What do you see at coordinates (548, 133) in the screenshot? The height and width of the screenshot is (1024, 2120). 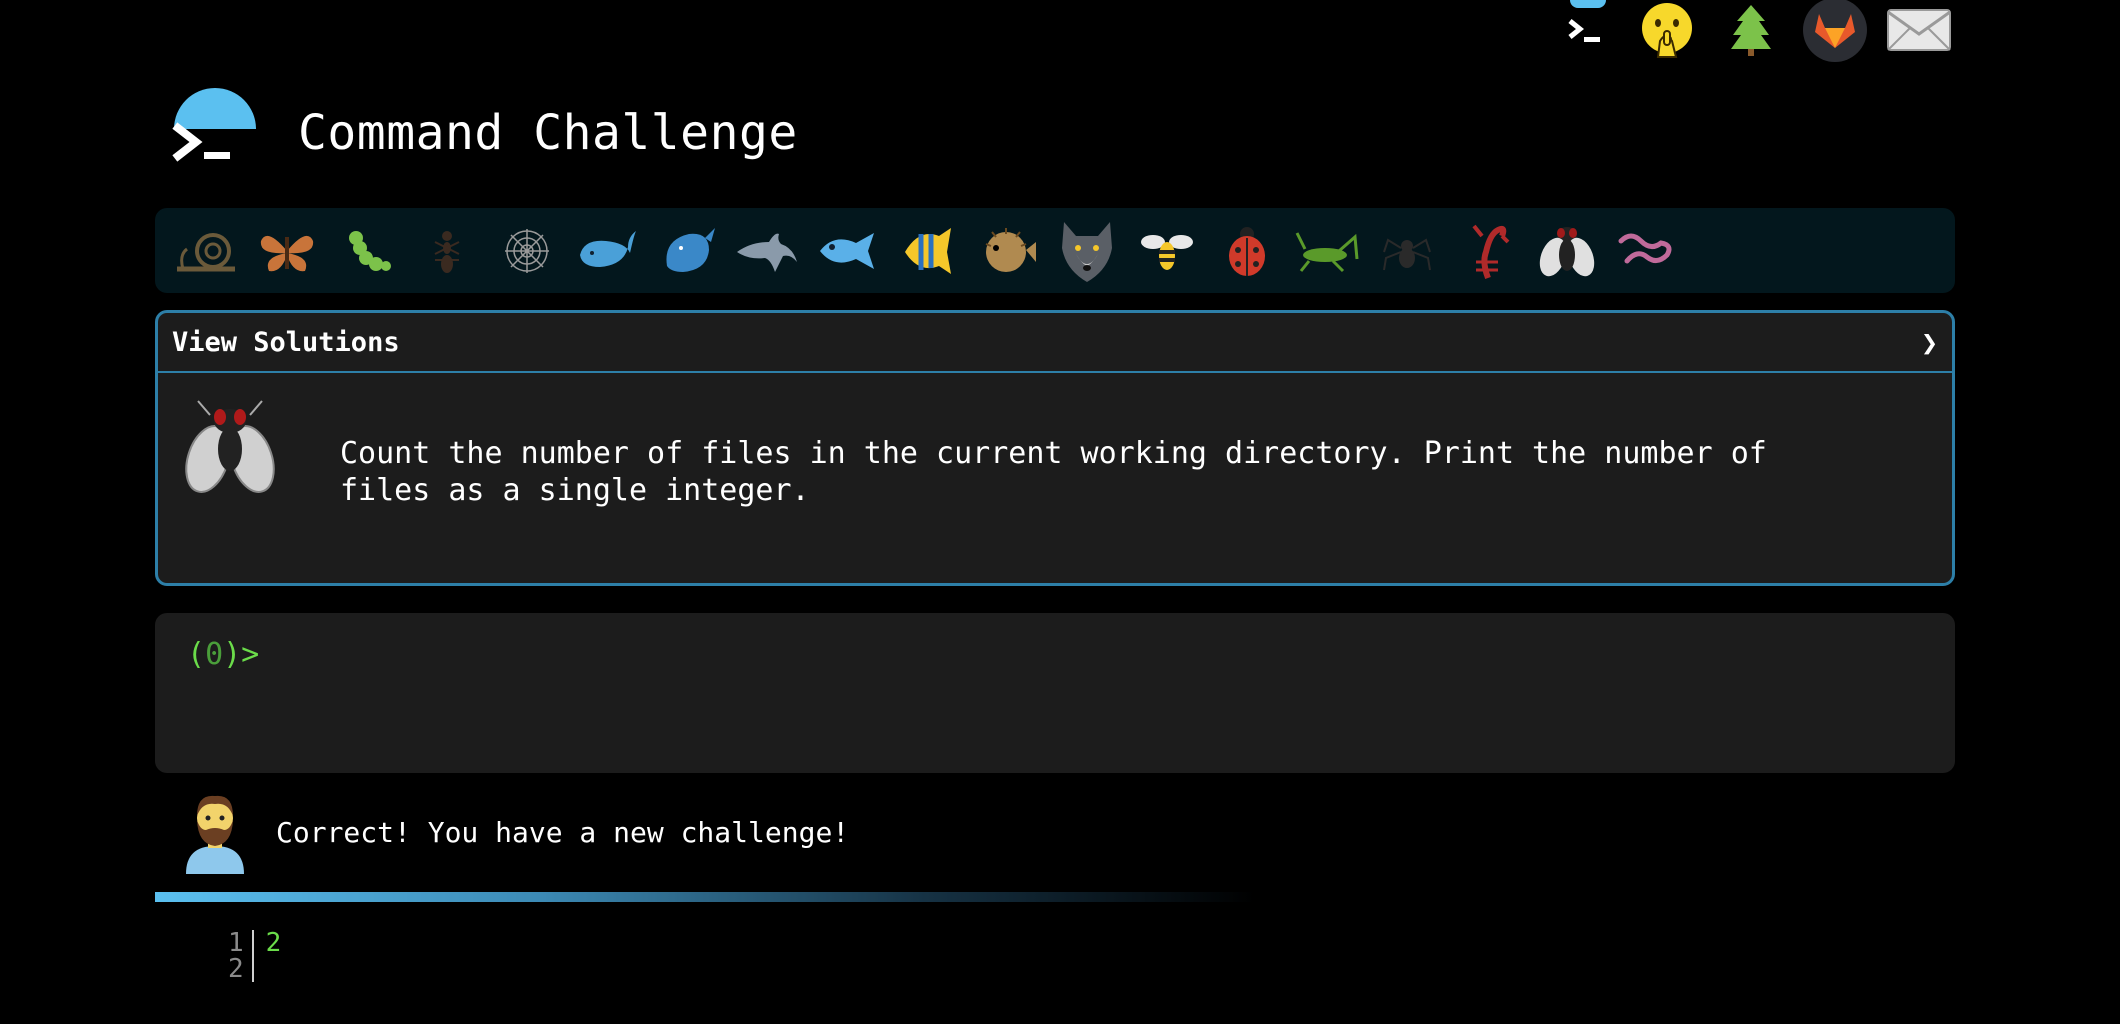 I see `page-title: Command Challenge` at bounding box center [548, 133].